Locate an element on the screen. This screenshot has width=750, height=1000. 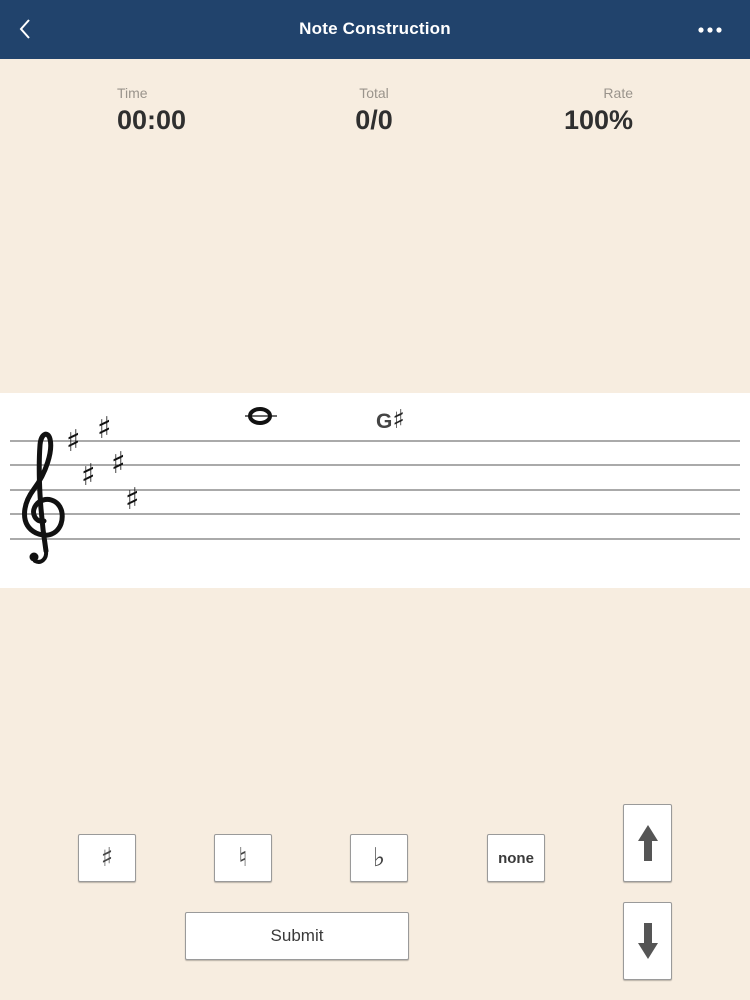
sharp-button: ♯ is located at coordinates (107, 858).